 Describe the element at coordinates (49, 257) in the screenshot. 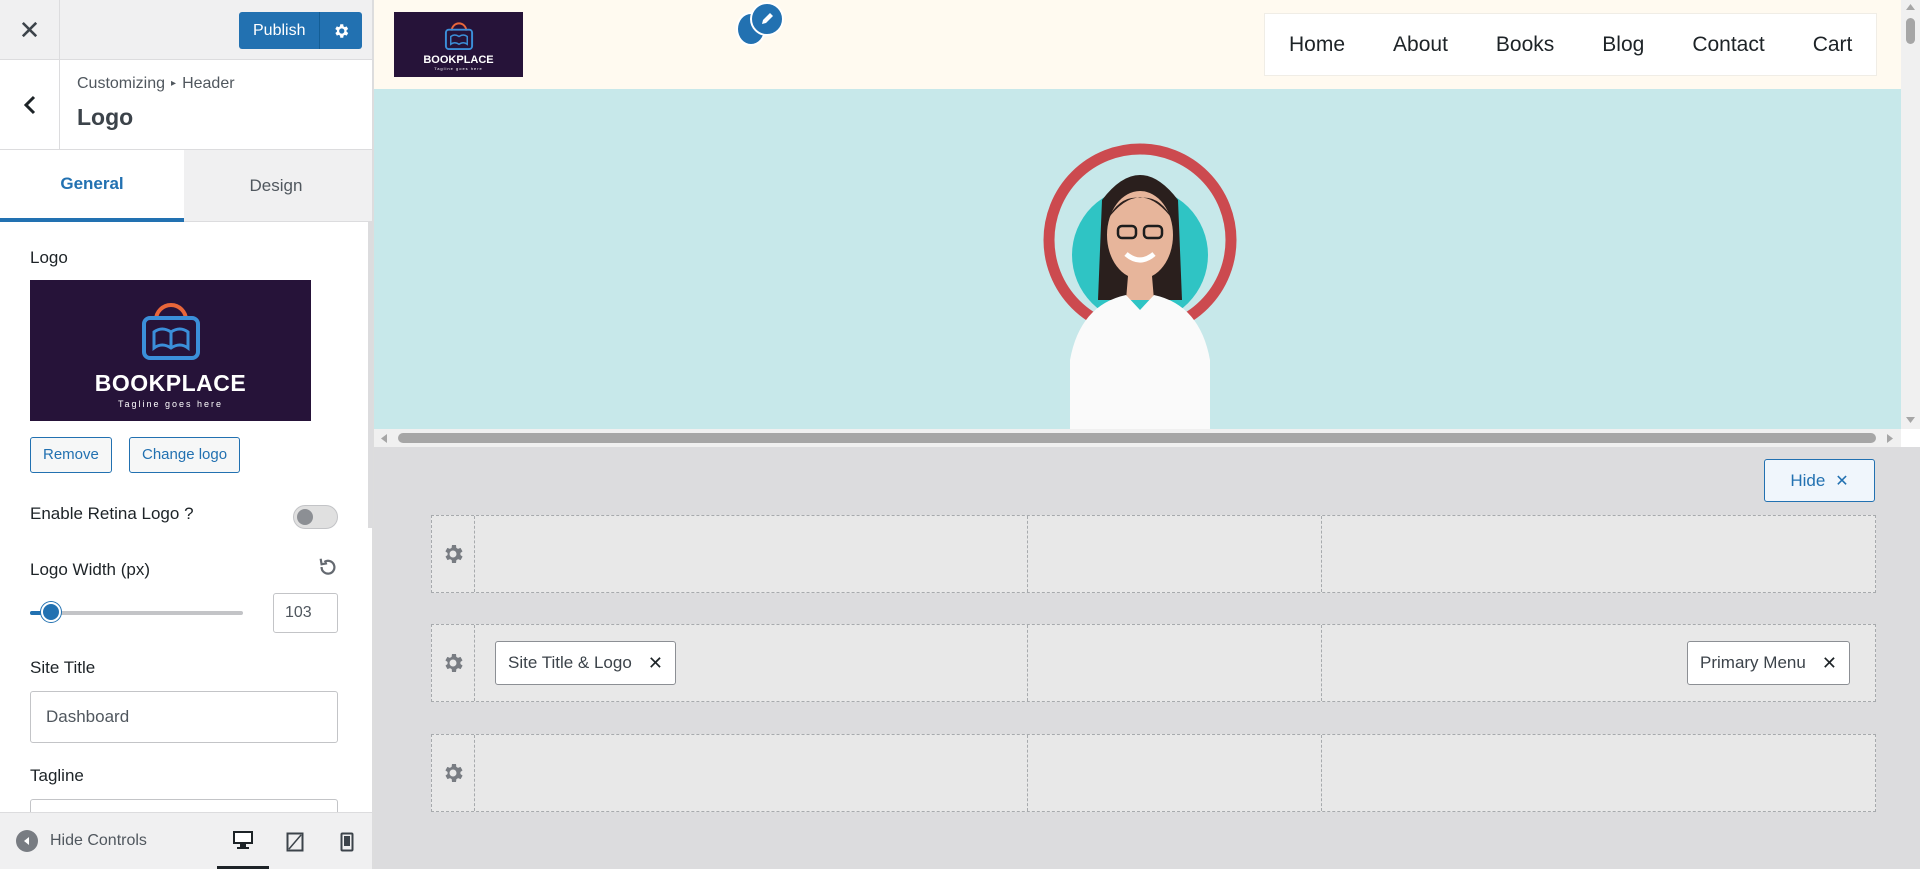

I see `logo-label: Logo` at that location.